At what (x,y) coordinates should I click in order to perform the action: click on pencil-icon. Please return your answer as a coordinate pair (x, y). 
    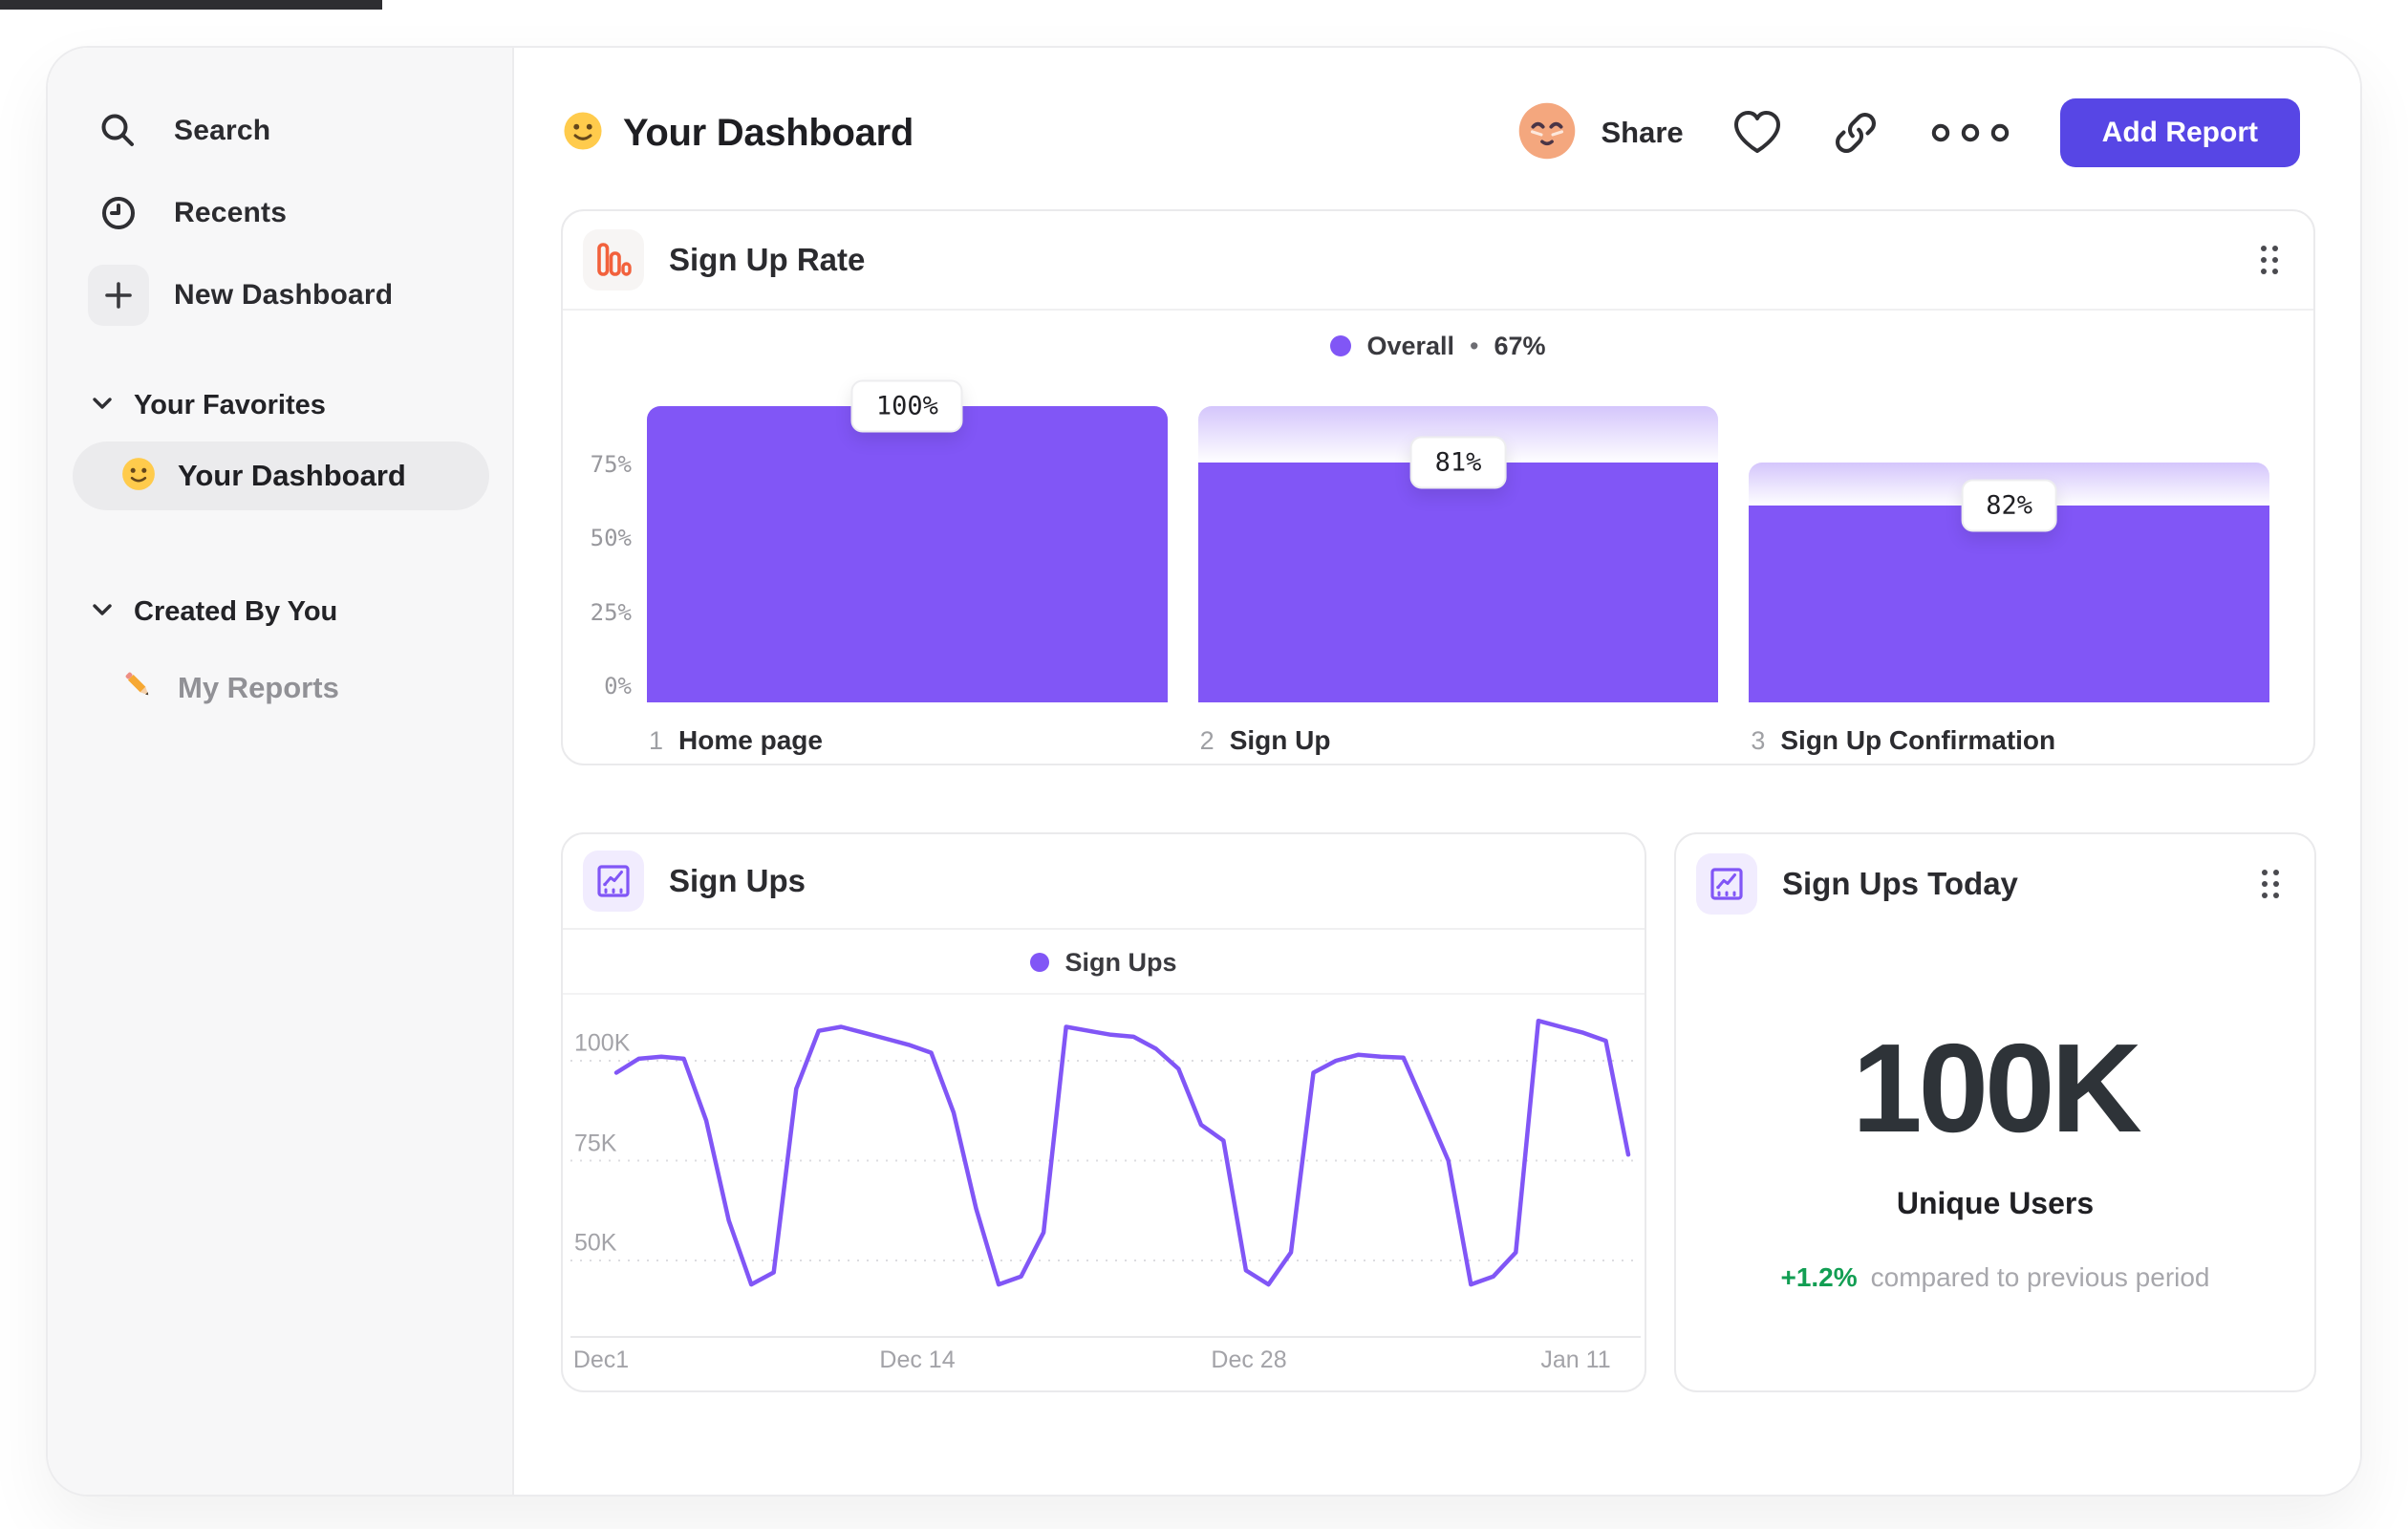
    Looking at the image, I should click on (139, 688).